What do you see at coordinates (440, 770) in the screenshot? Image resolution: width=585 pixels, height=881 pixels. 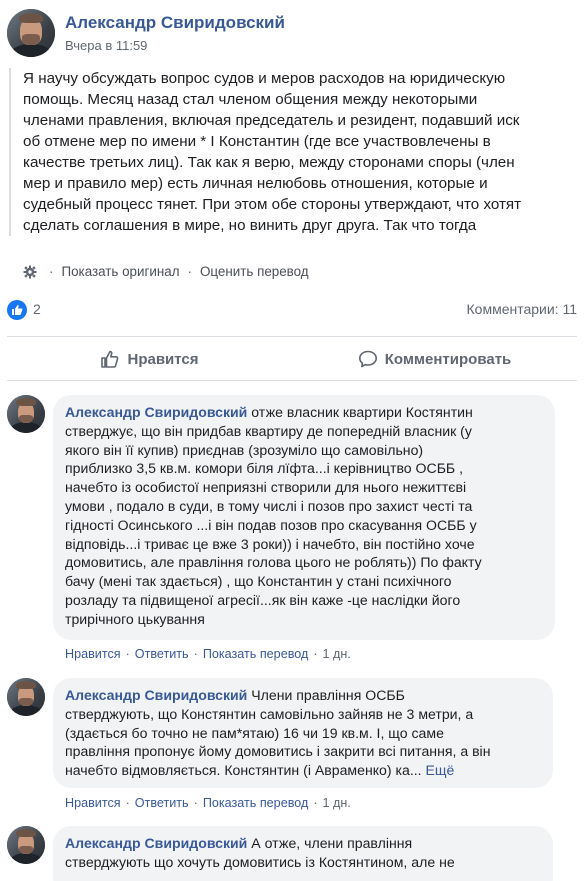 I see `see-more-link: Ещё` at bounding box center [440, 770].